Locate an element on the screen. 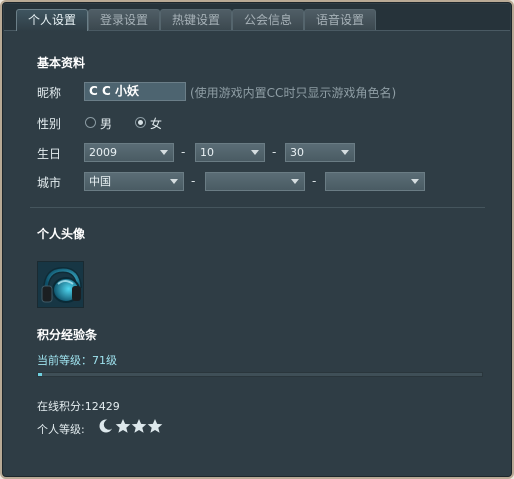  gender-label: 性别 is located at coordinates (49, 124).